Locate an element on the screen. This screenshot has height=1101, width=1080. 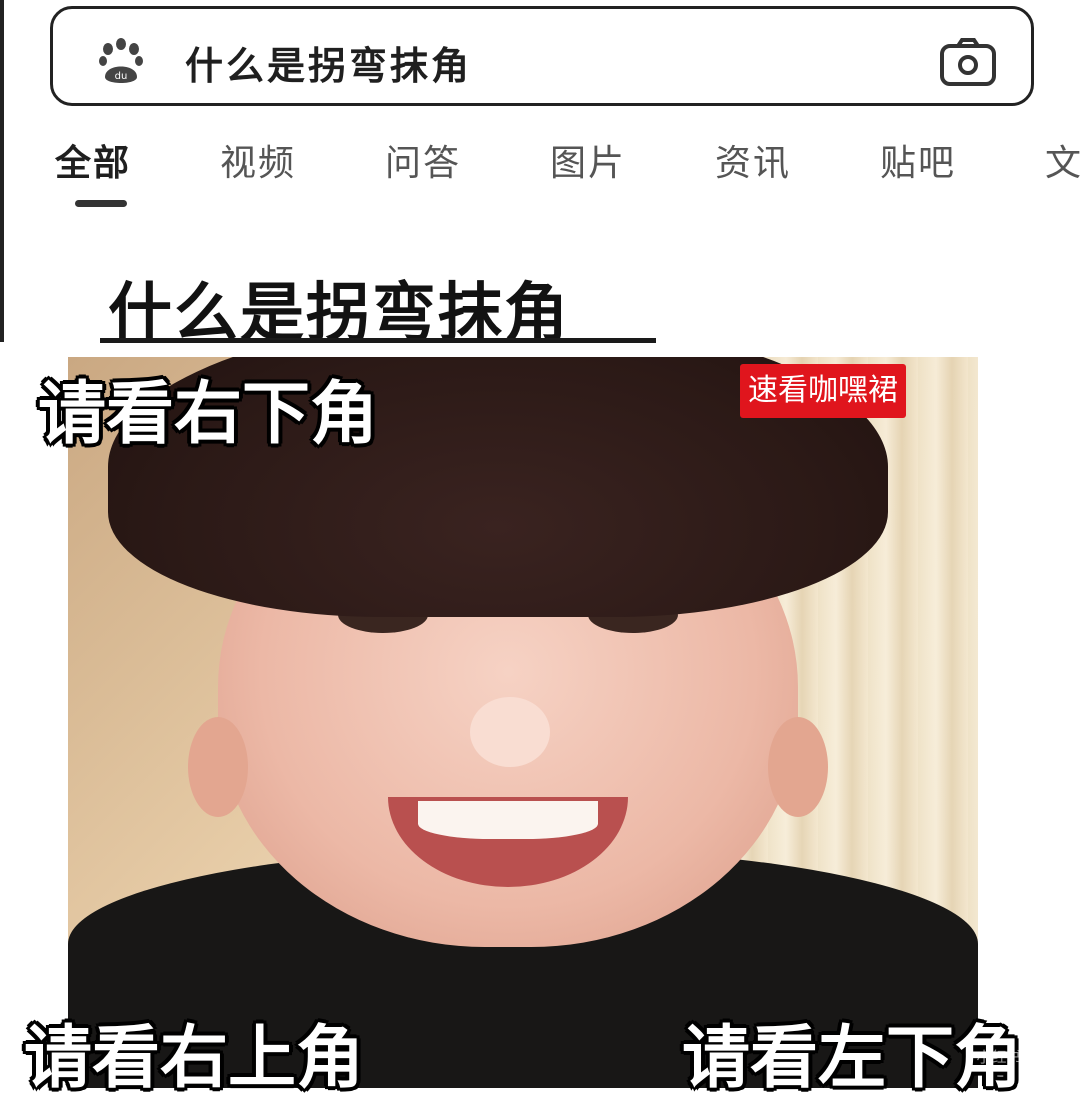
tab-video: 视频 is located at coordinates (258, 160).